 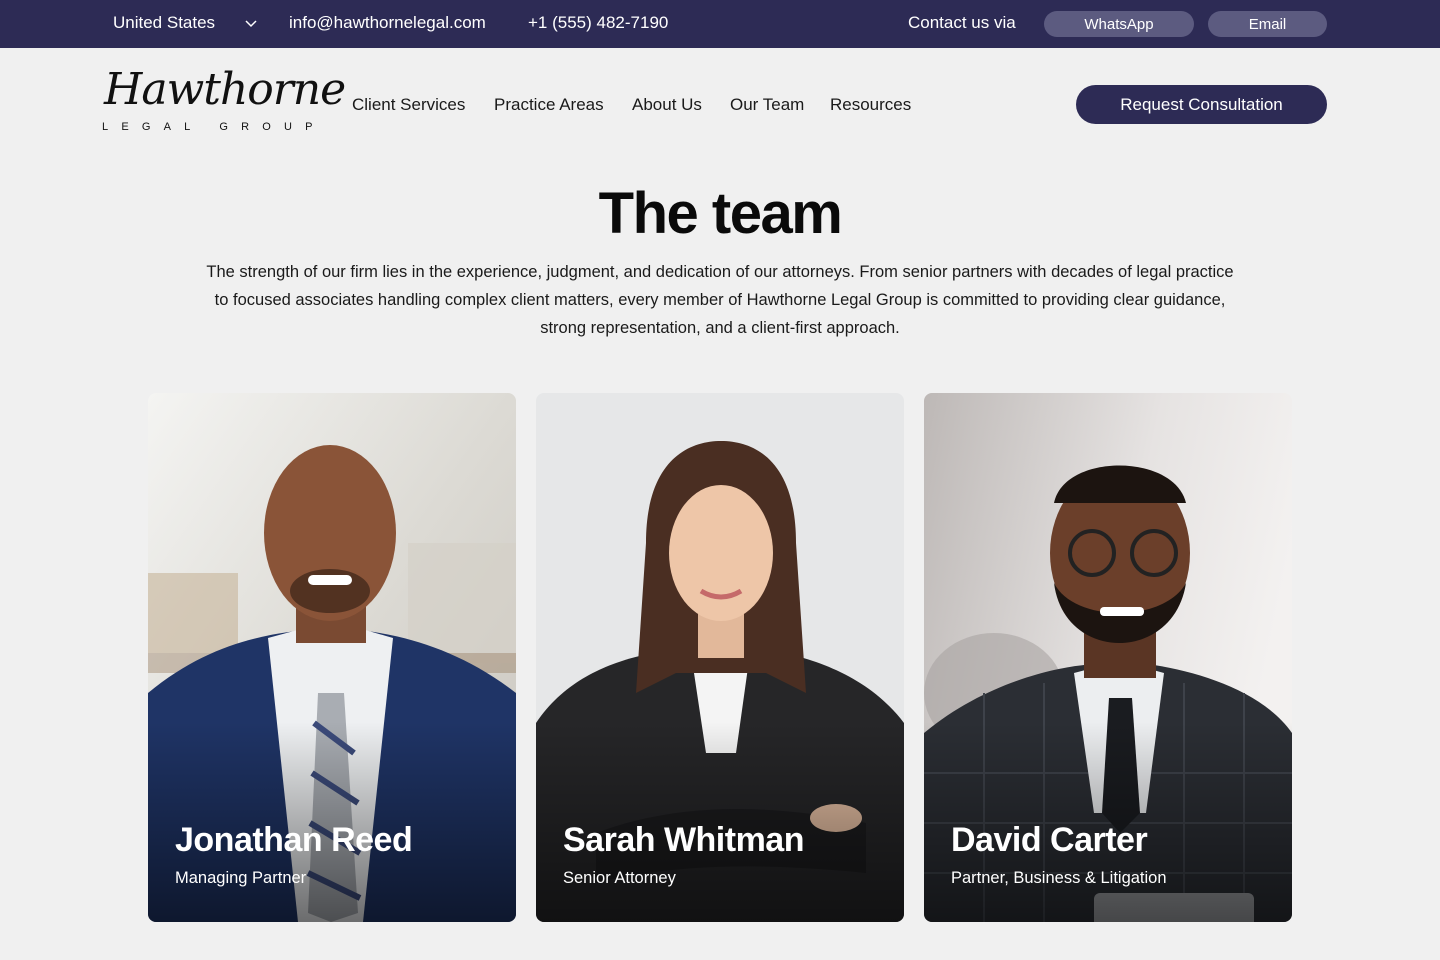 I want to click on logo: Hawthorne LEGAL GROUP, so click(x=224, y=96).